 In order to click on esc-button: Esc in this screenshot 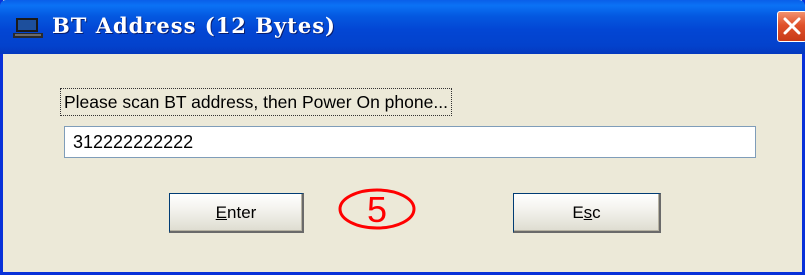, I will do `click(587, 213)`.